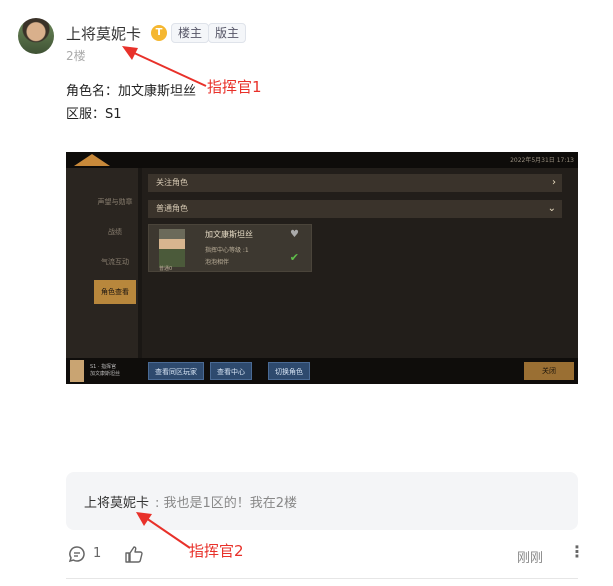  I want to click on username: 上将莫妮卡, so click(103, 33).